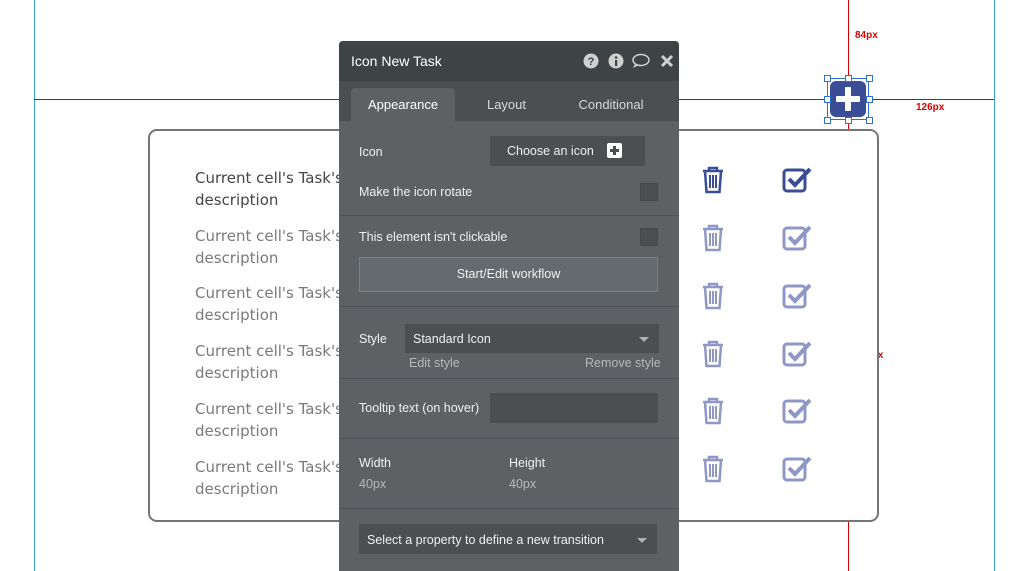 This screenshot has height=571, width=1029. I want to click on start-edit-workflow-button: Start/Edit workflow, so click(508, 274).